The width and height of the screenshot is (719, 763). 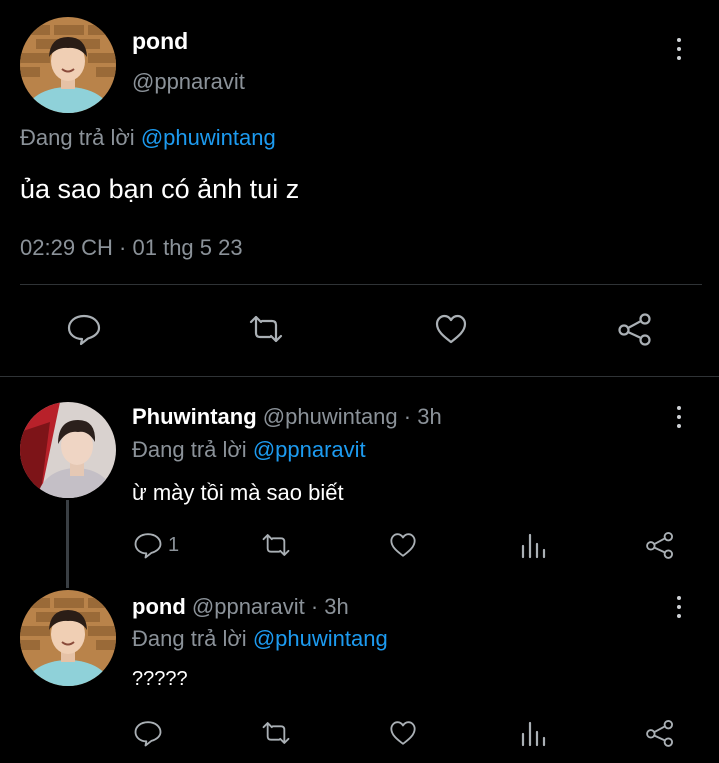 What do you see at coordinates (160, 679) in the screenshot?
I see `reply-text: ?????` at bounding box center [160, 679].